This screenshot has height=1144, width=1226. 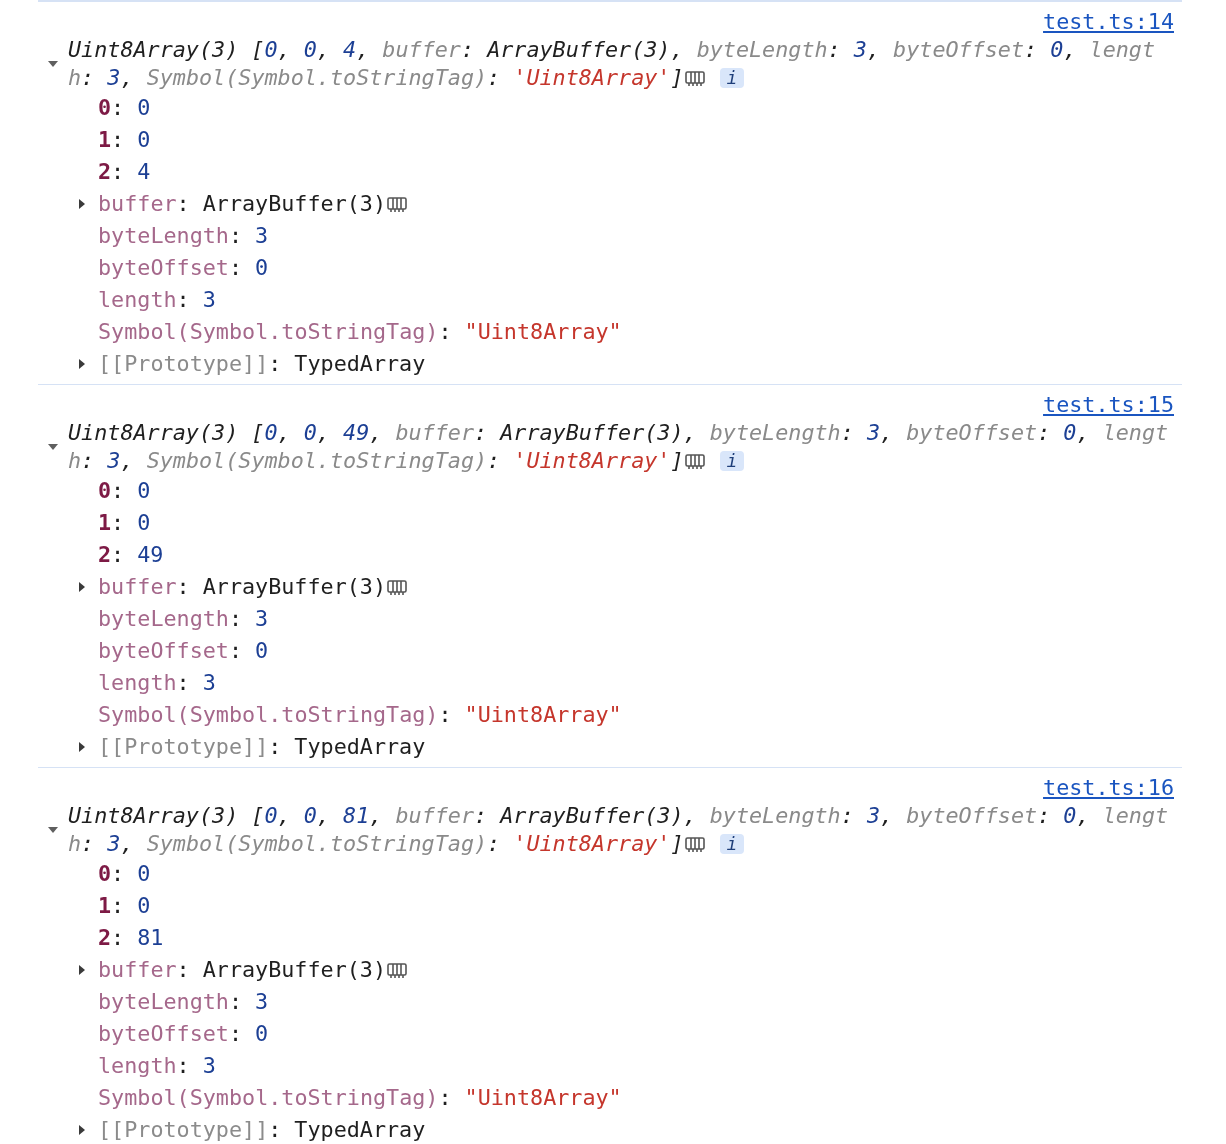 I want to click on array-summary: Uint8Array(3) [0, 0, 49, buffer: ArrayBuffer(3), byteLength: 3, byteOffset: 0, lengt, so click(x=618, y=433).